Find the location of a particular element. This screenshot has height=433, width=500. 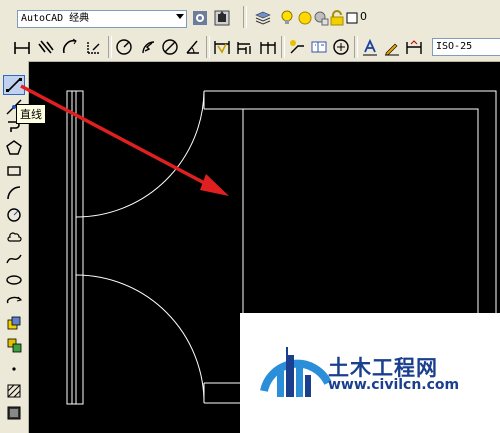

ellipse-arc-tool-button is located at coordinates (14, 301).